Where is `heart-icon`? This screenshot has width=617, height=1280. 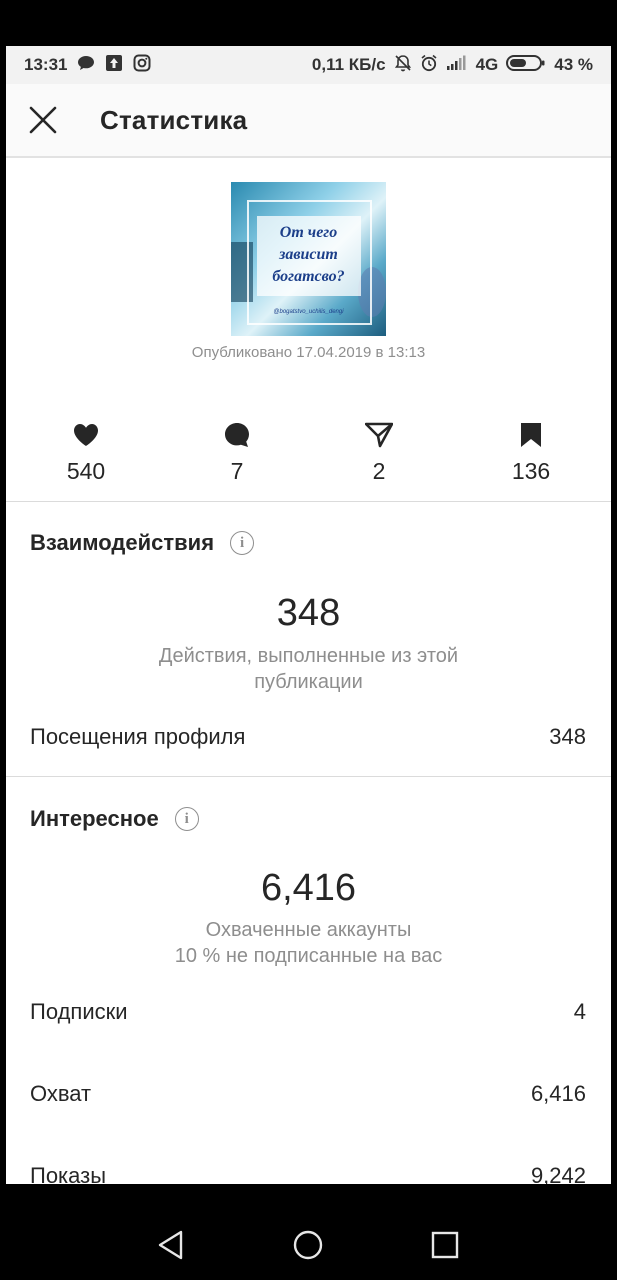 heart-icon is located at coordinates (86, 435).